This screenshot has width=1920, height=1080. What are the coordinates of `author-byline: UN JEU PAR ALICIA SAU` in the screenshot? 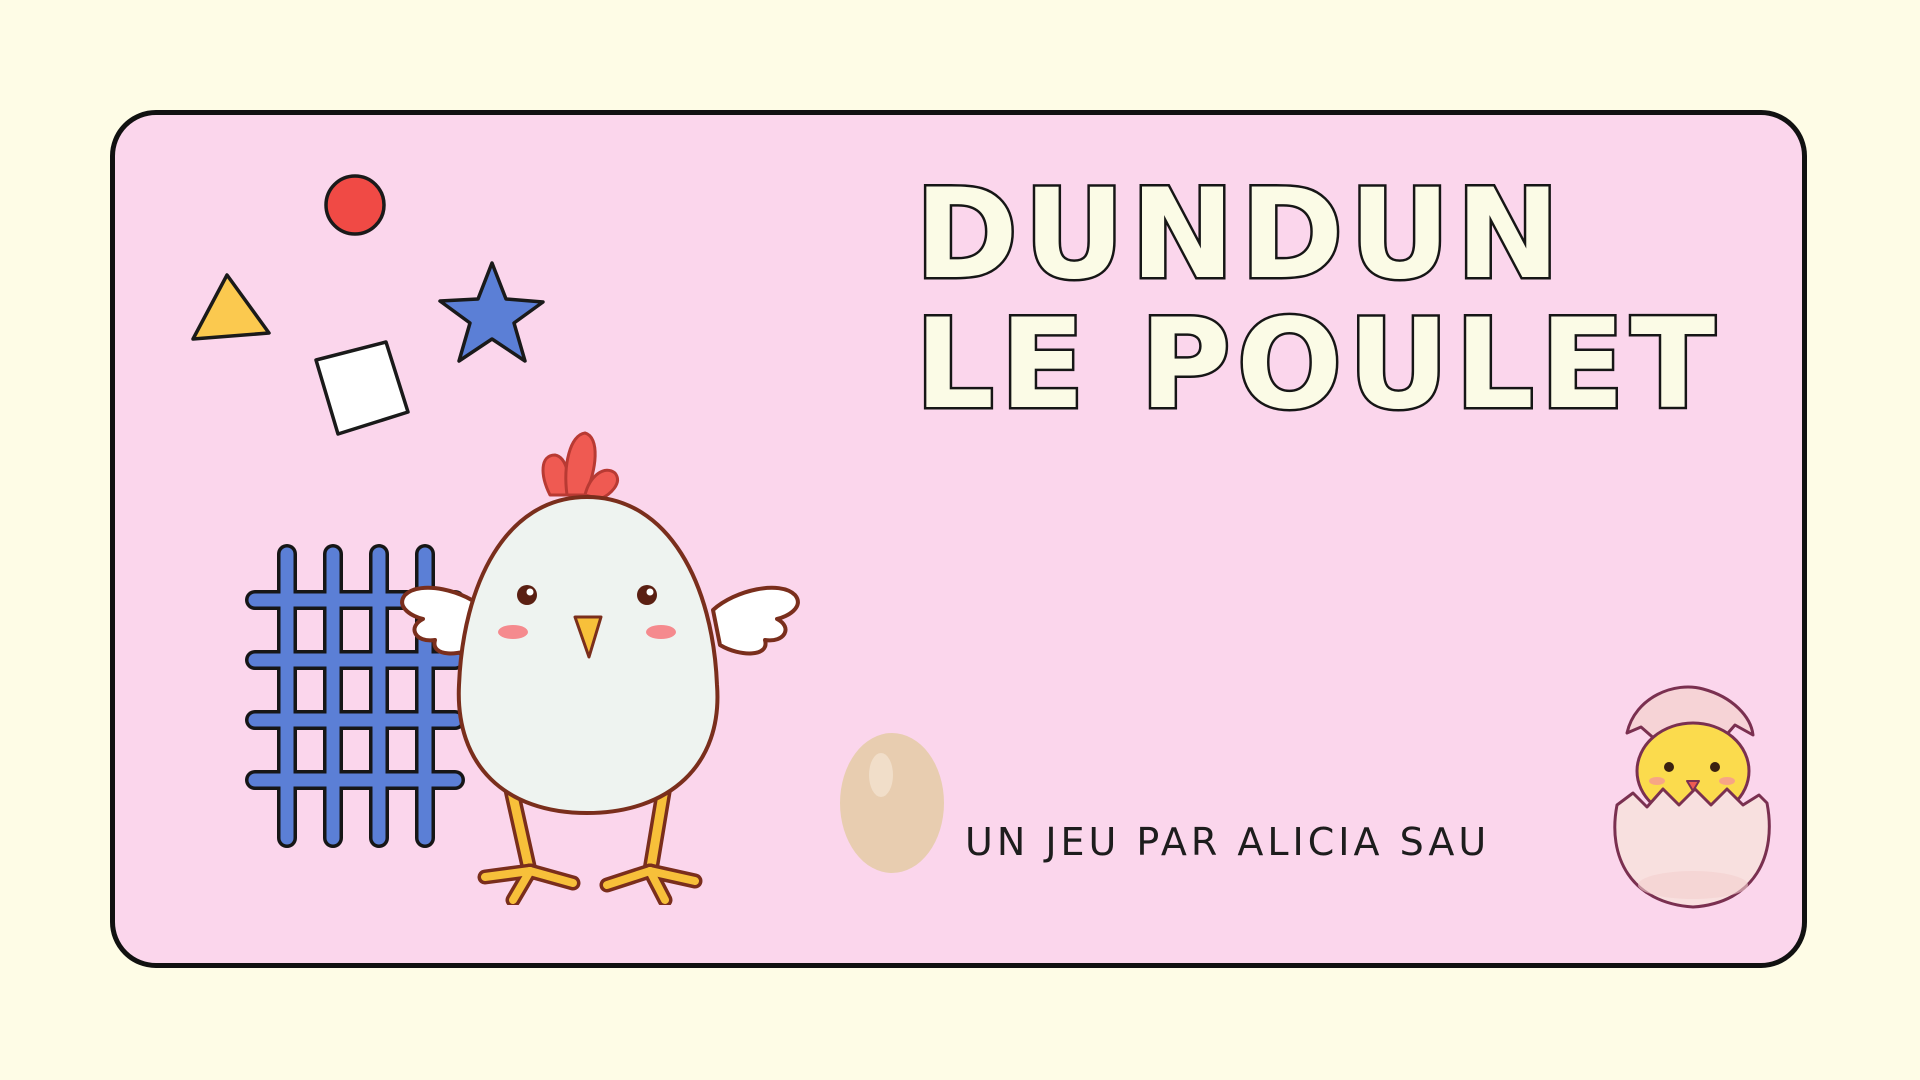 It's located at (1228, 842).